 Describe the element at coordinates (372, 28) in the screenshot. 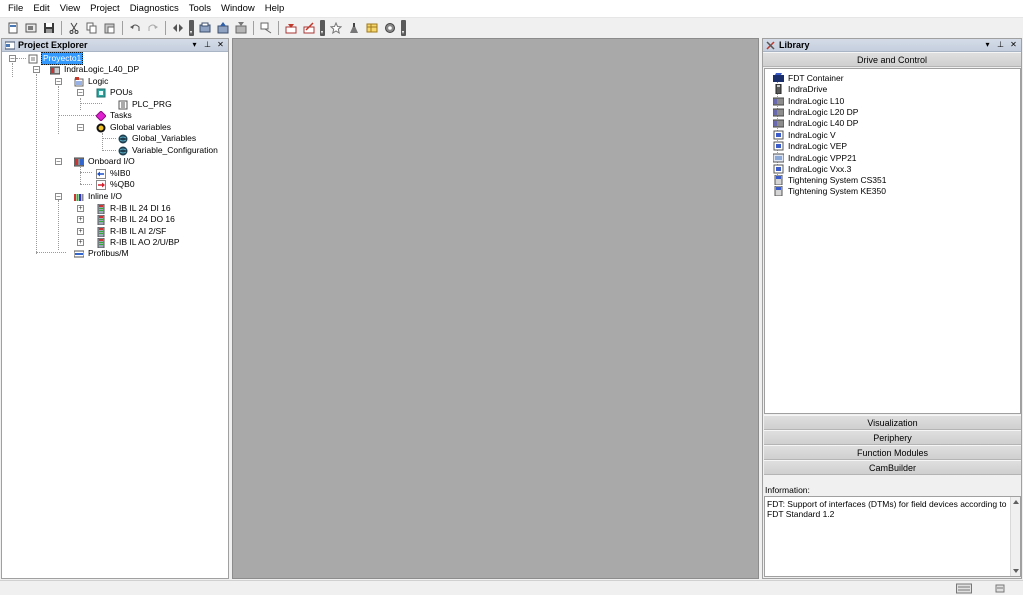

I see `table-icon` at that location.